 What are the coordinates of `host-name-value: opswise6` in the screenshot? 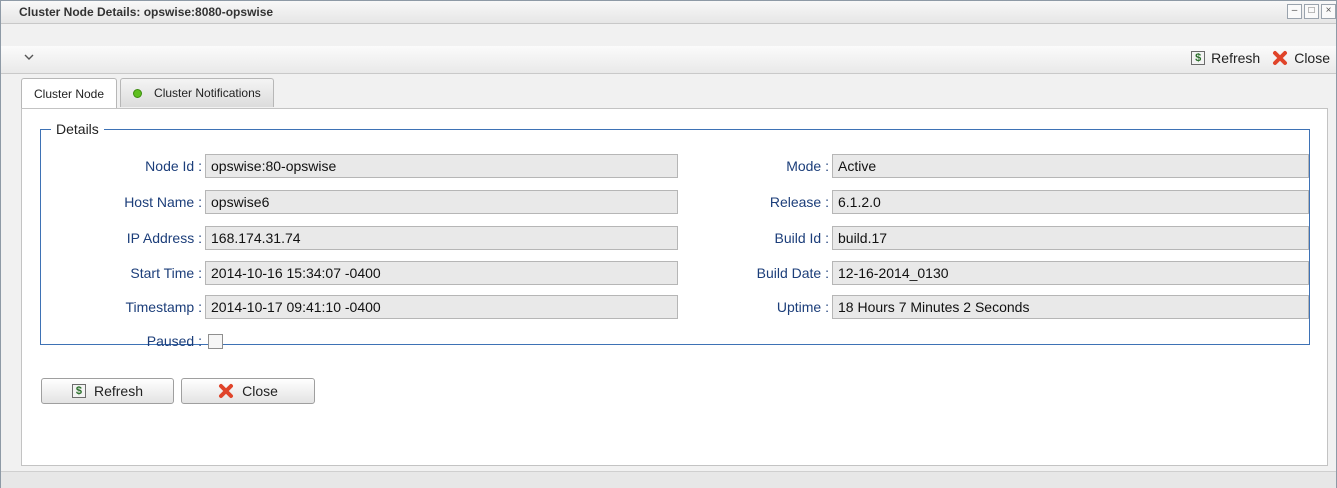 It's located at (441, 202).